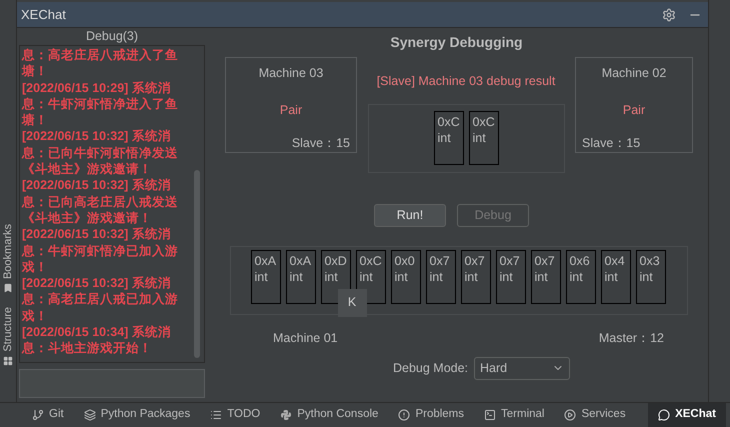  What do you see at coordinates (466, 81) in the screenshot?
I see `result-label: [Slave] Machine 03 debug result` at bounding box center [466, 81].